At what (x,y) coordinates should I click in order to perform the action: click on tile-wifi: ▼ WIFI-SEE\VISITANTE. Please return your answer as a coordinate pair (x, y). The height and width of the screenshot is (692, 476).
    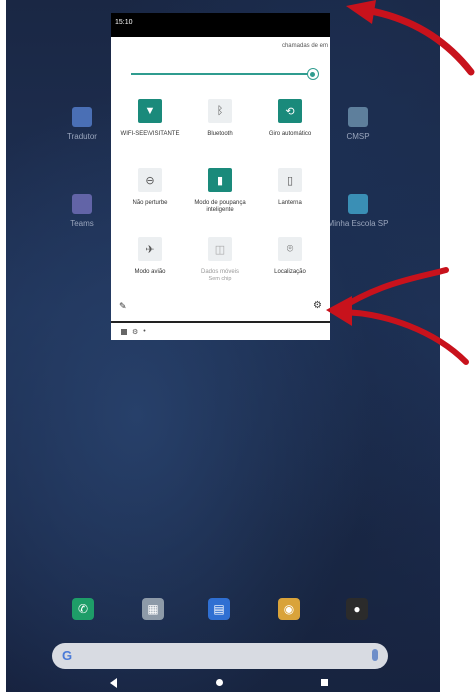
    Looking at the image, I should click on (150, 118).